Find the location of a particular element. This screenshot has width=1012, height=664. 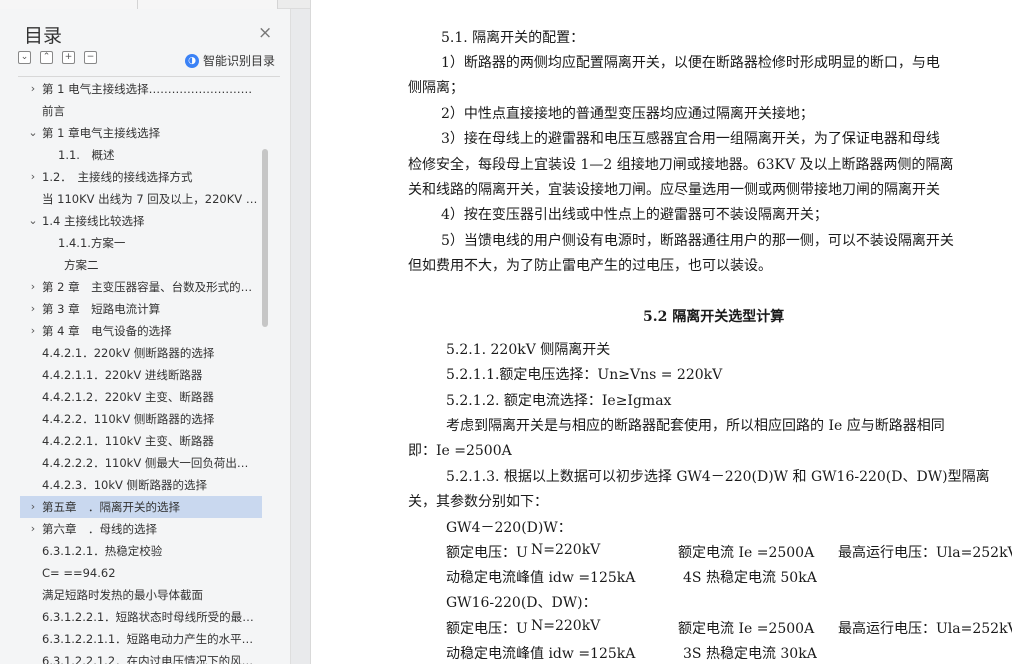

expand-all-icon: ⌄ is located at coordinates (24, 57).